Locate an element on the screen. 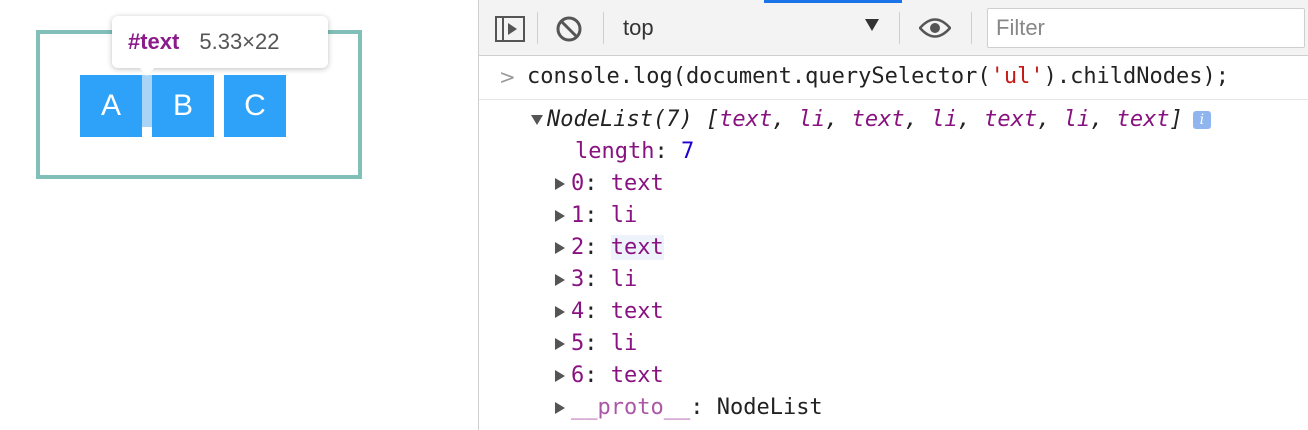  active-tab-indicator is located at coordinates (833, 1).